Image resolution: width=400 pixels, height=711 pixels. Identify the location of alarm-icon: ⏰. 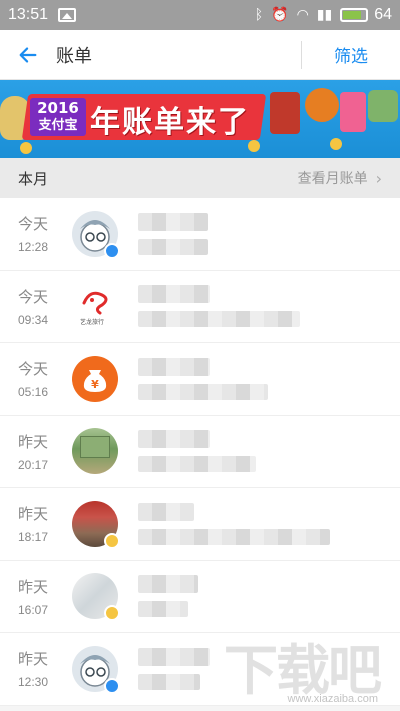
(280, 15).